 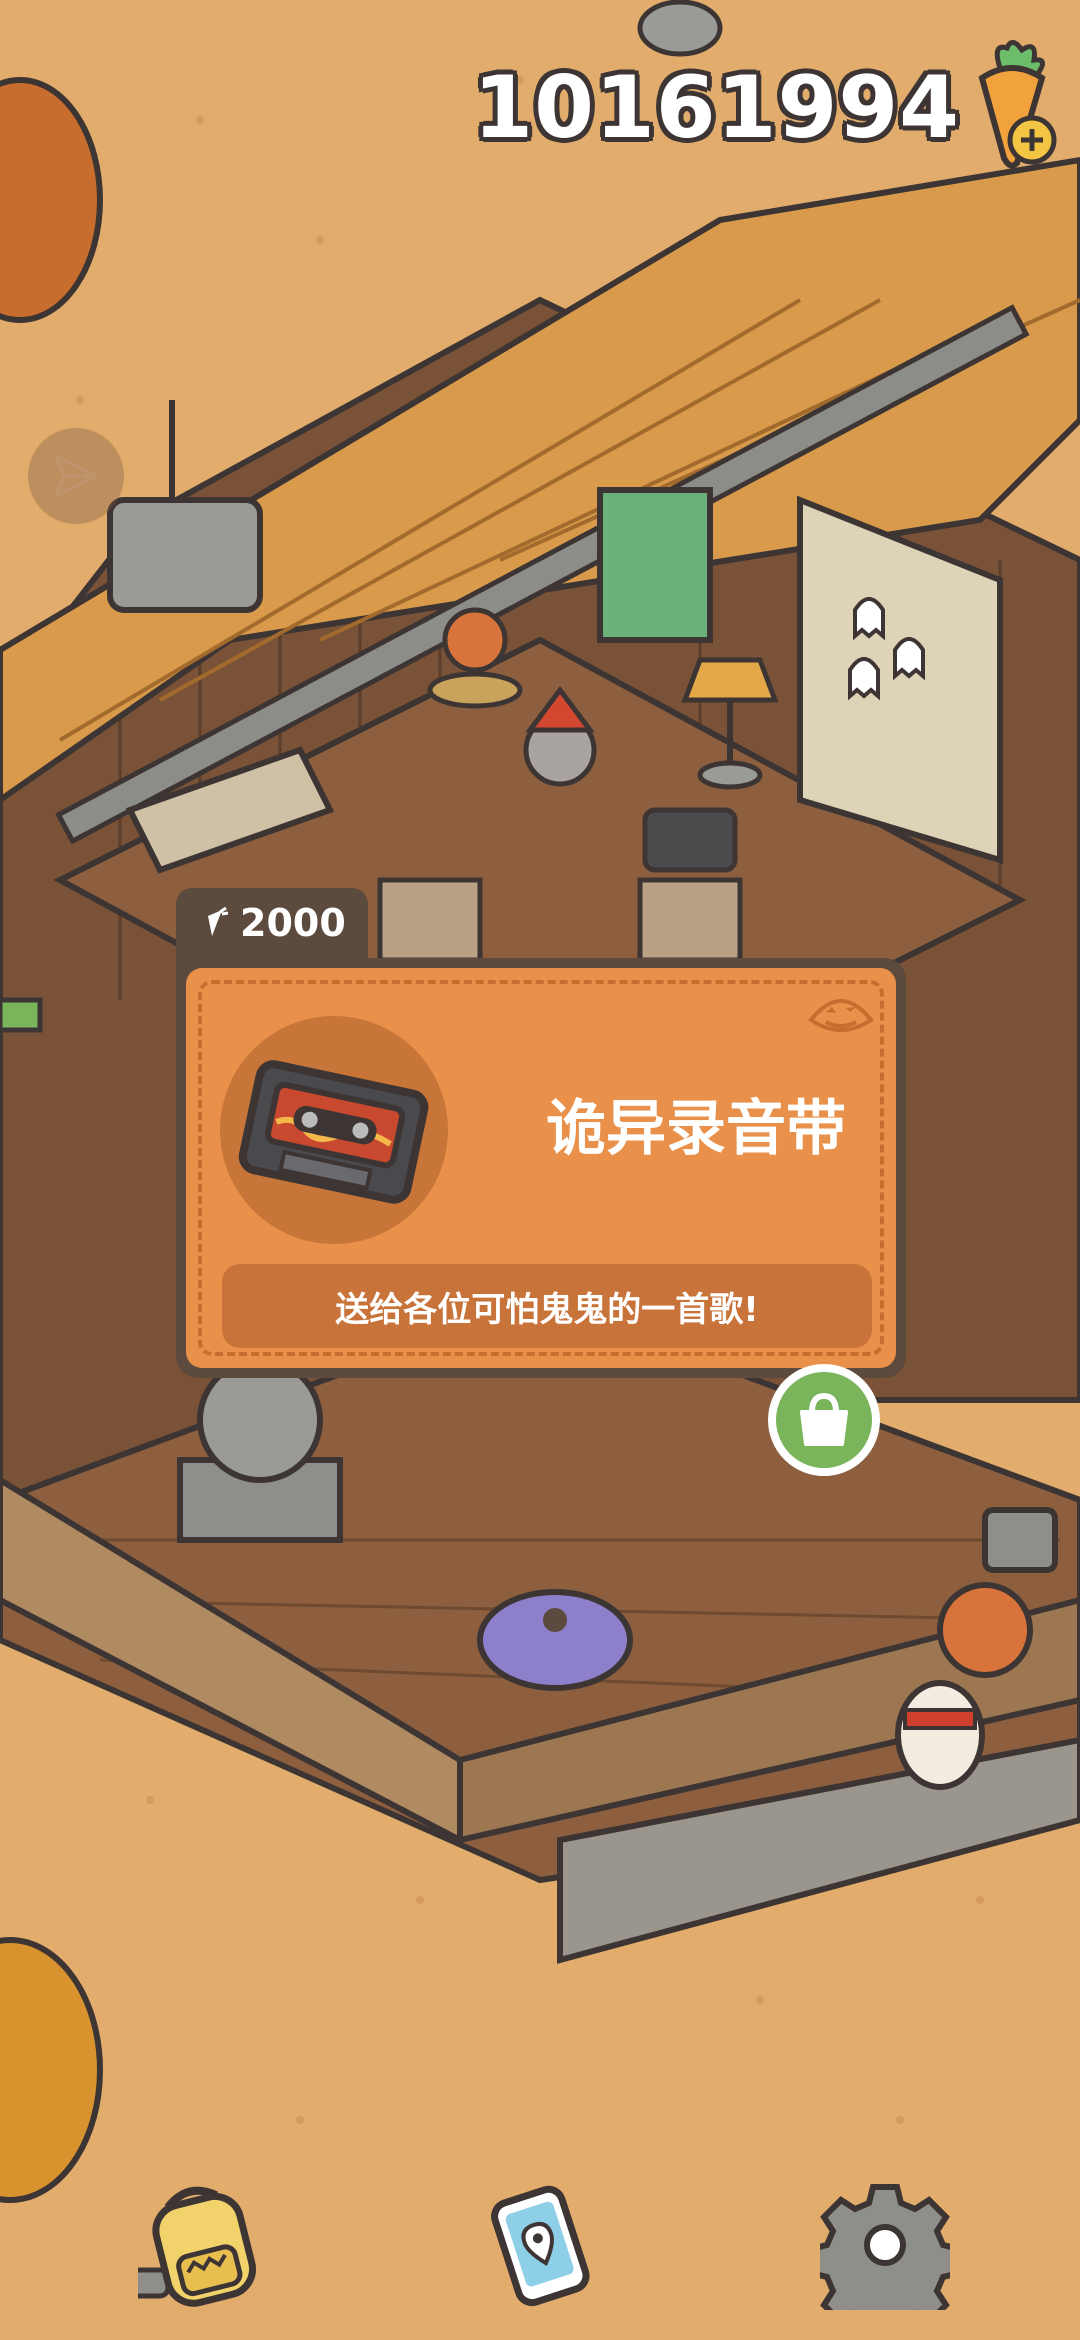 I want to click on buy-button, so click(x=824, y=1420).